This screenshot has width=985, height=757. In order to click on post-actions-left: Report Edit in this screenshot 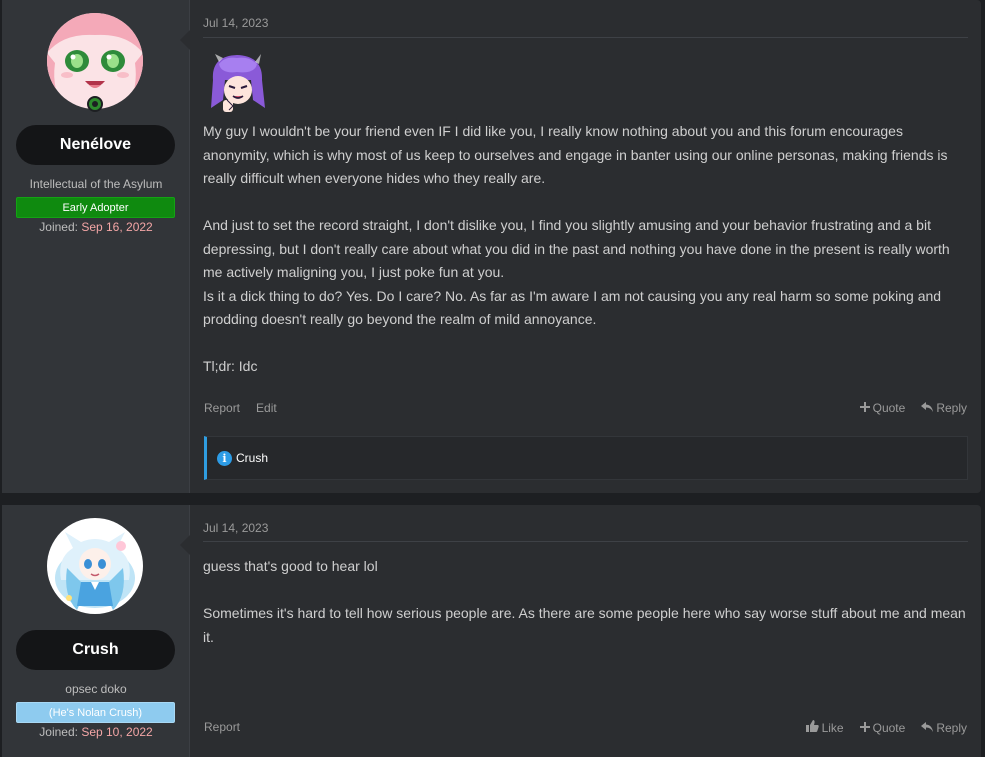, I will do `click(240, 408)`.